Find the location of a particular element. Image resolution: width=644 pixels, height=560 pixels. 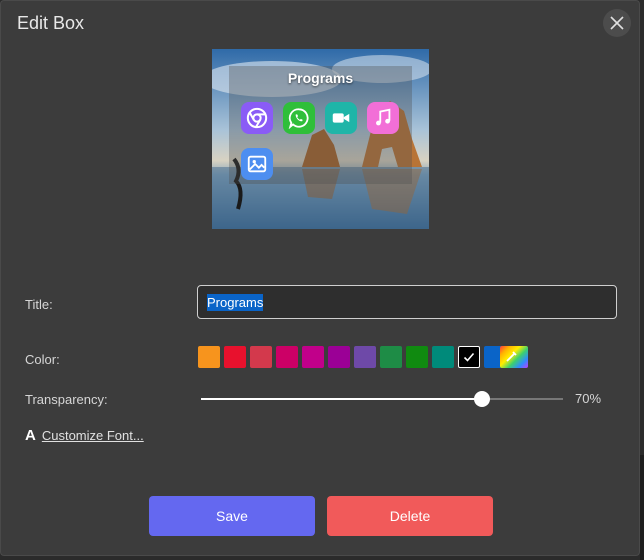

app-music is located at coordinates (383, 118).